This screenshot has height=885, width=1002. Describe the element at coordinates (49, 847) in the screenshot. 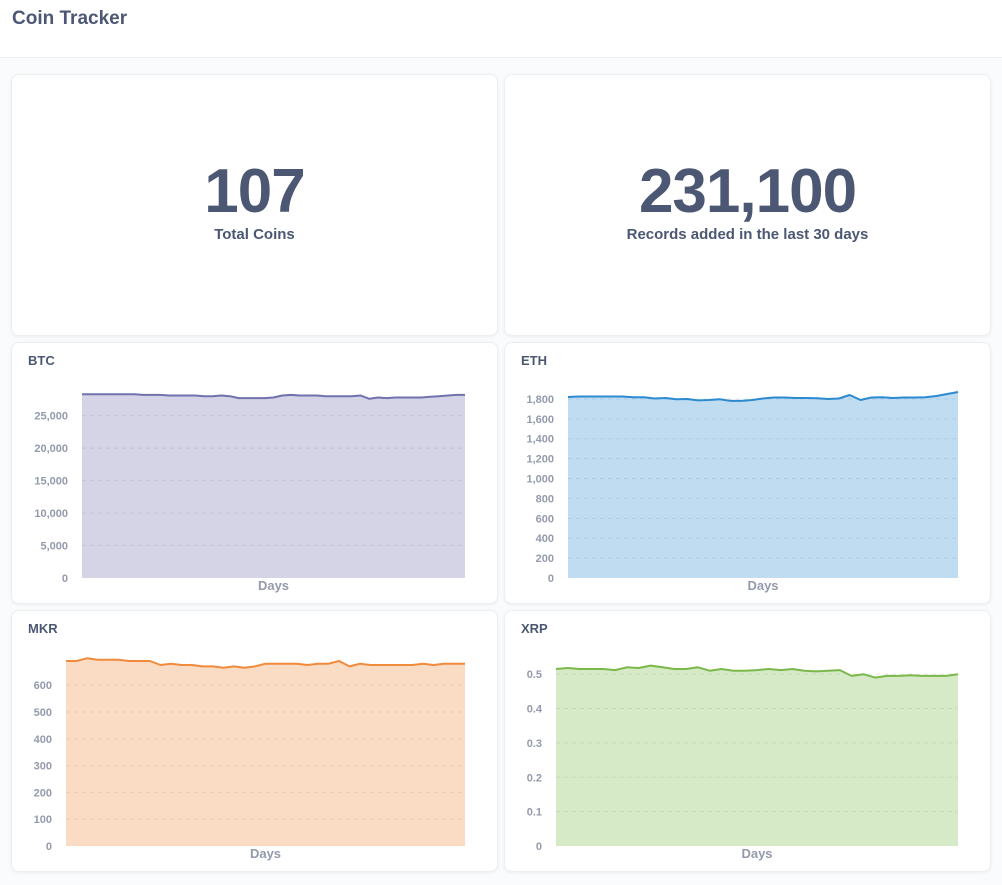

I see `mkr-y-tick-label: 0` at that location.